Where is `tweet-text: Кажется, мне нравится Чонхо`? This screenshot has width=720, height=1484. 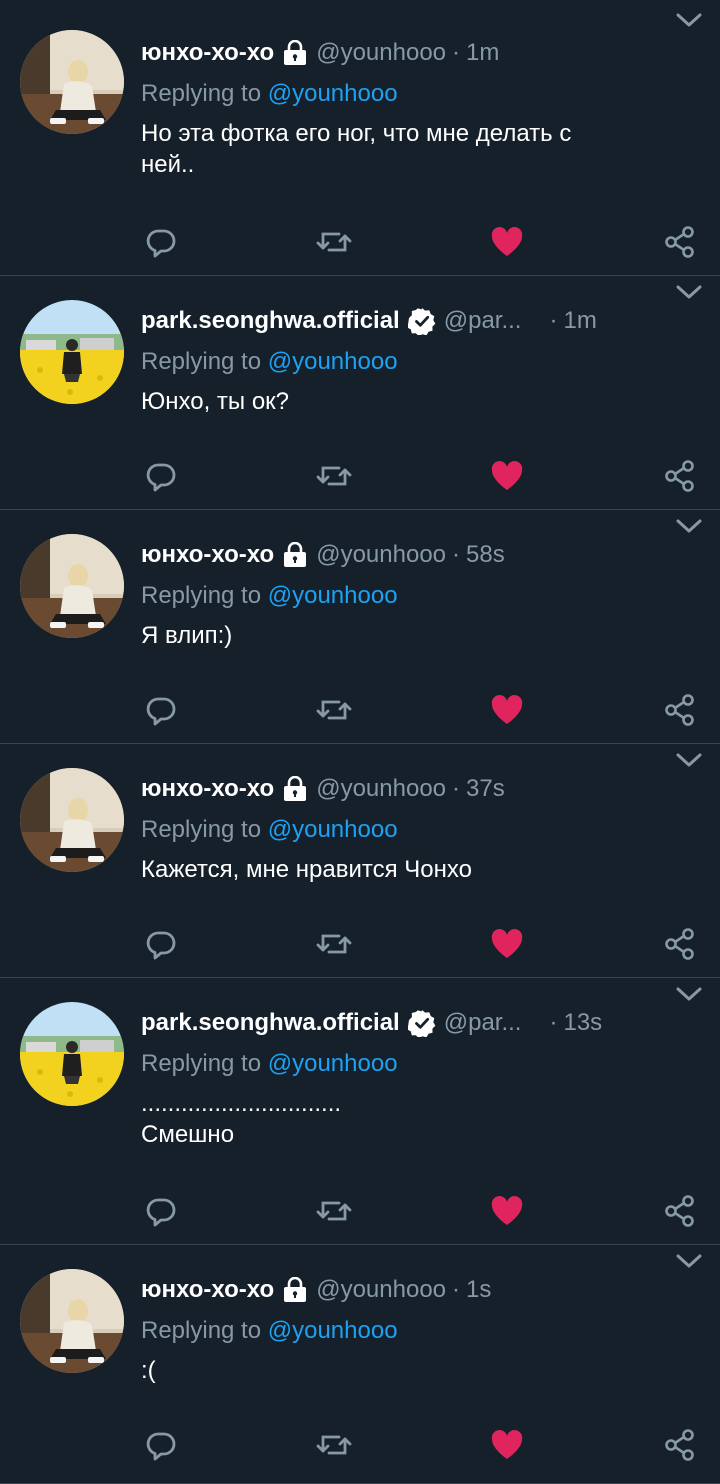
tweet-text: Кажется, мне нравится Чонхо is located at coordinates (306, 869).